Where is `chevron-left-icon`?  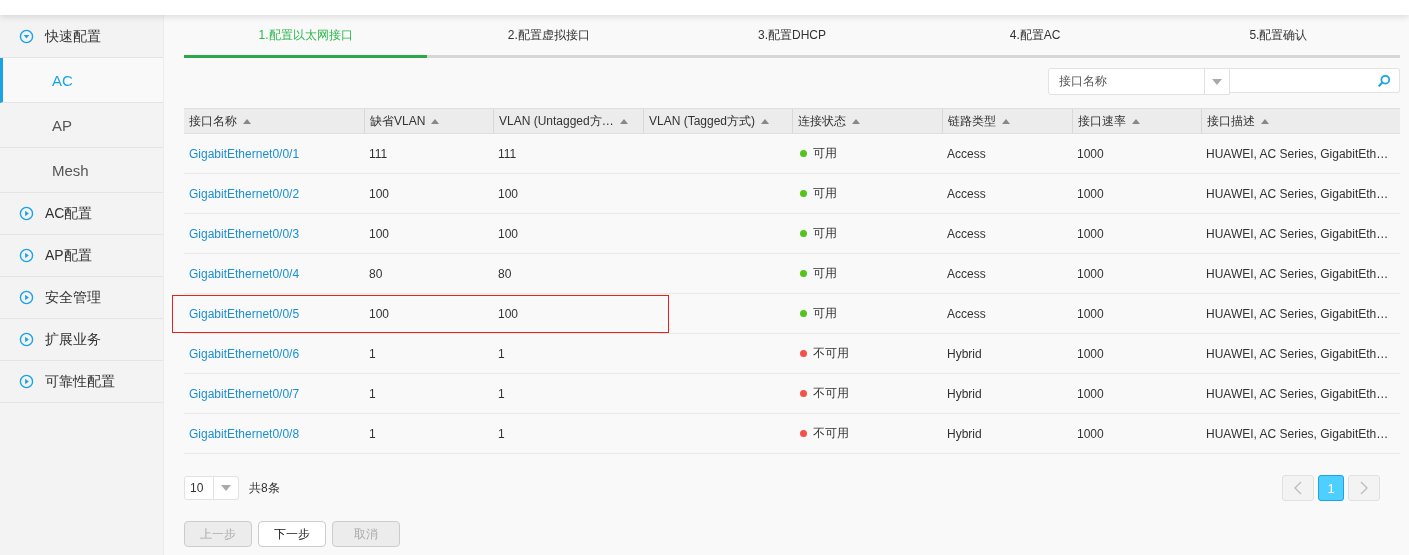
chevron-left-icon is located at coordinates (1298, 488).